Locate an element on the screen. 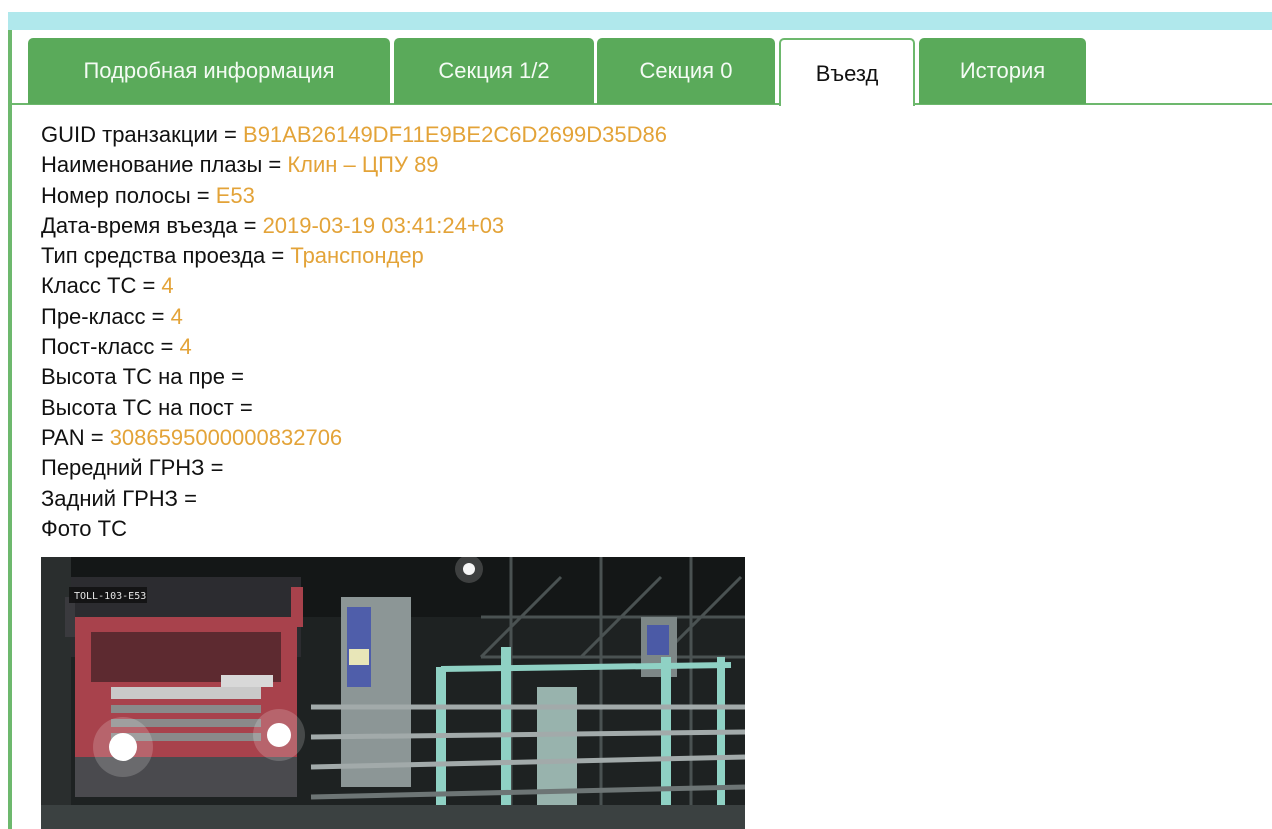 The image size is (1272, 829). field-vehicle-photo-label: Фото ТС is located at coordinates (641, 529).